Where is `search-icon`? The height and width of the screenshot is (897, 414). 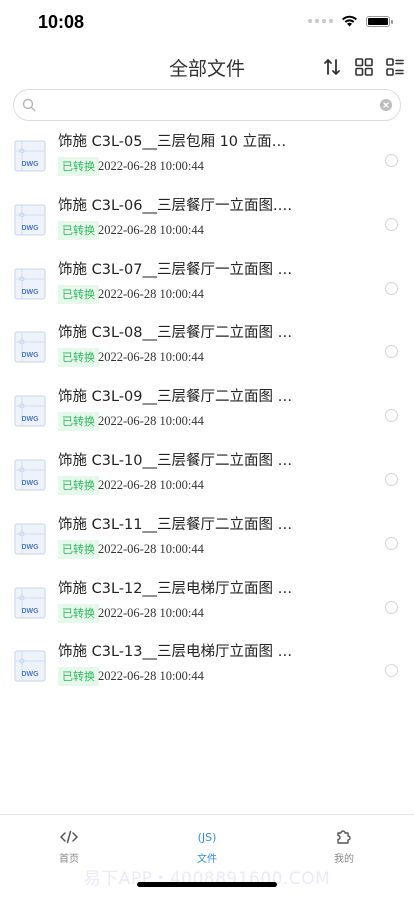 search-icon is located at coordinates (29, 105).